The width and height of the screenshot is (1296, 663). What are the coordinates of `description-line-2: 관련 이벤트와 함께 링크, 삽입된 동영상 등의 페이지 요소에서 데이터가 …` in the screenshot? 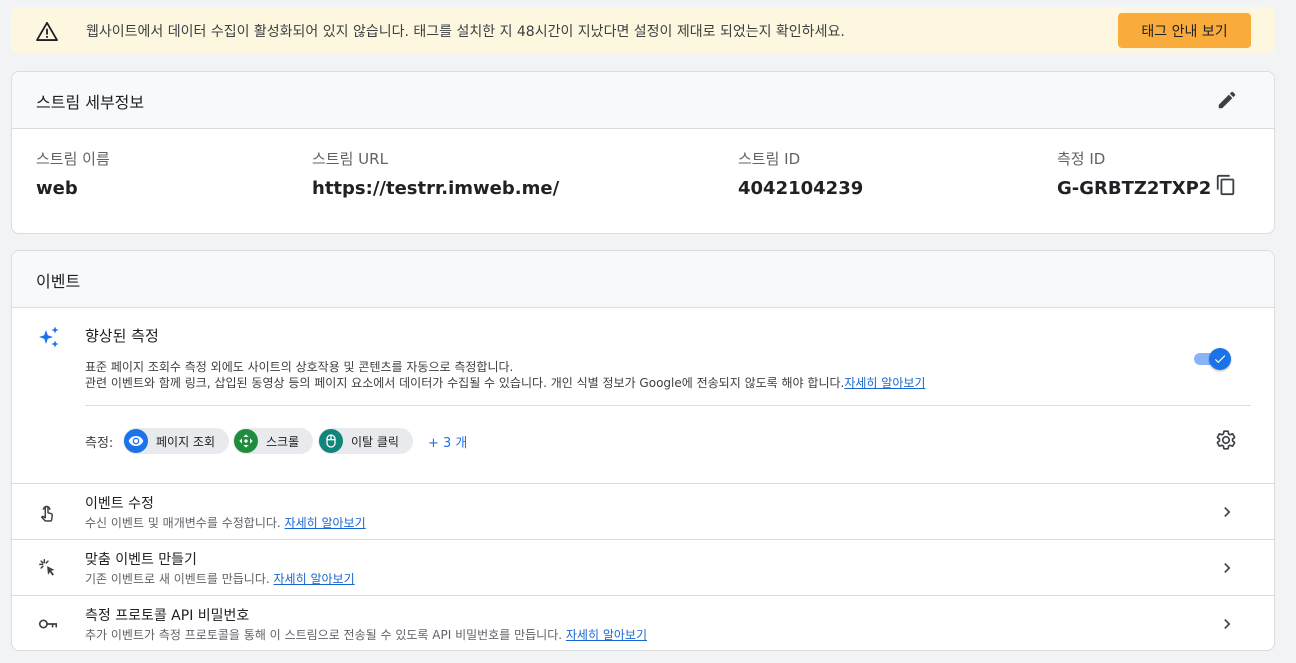 It's located at (505, 383).